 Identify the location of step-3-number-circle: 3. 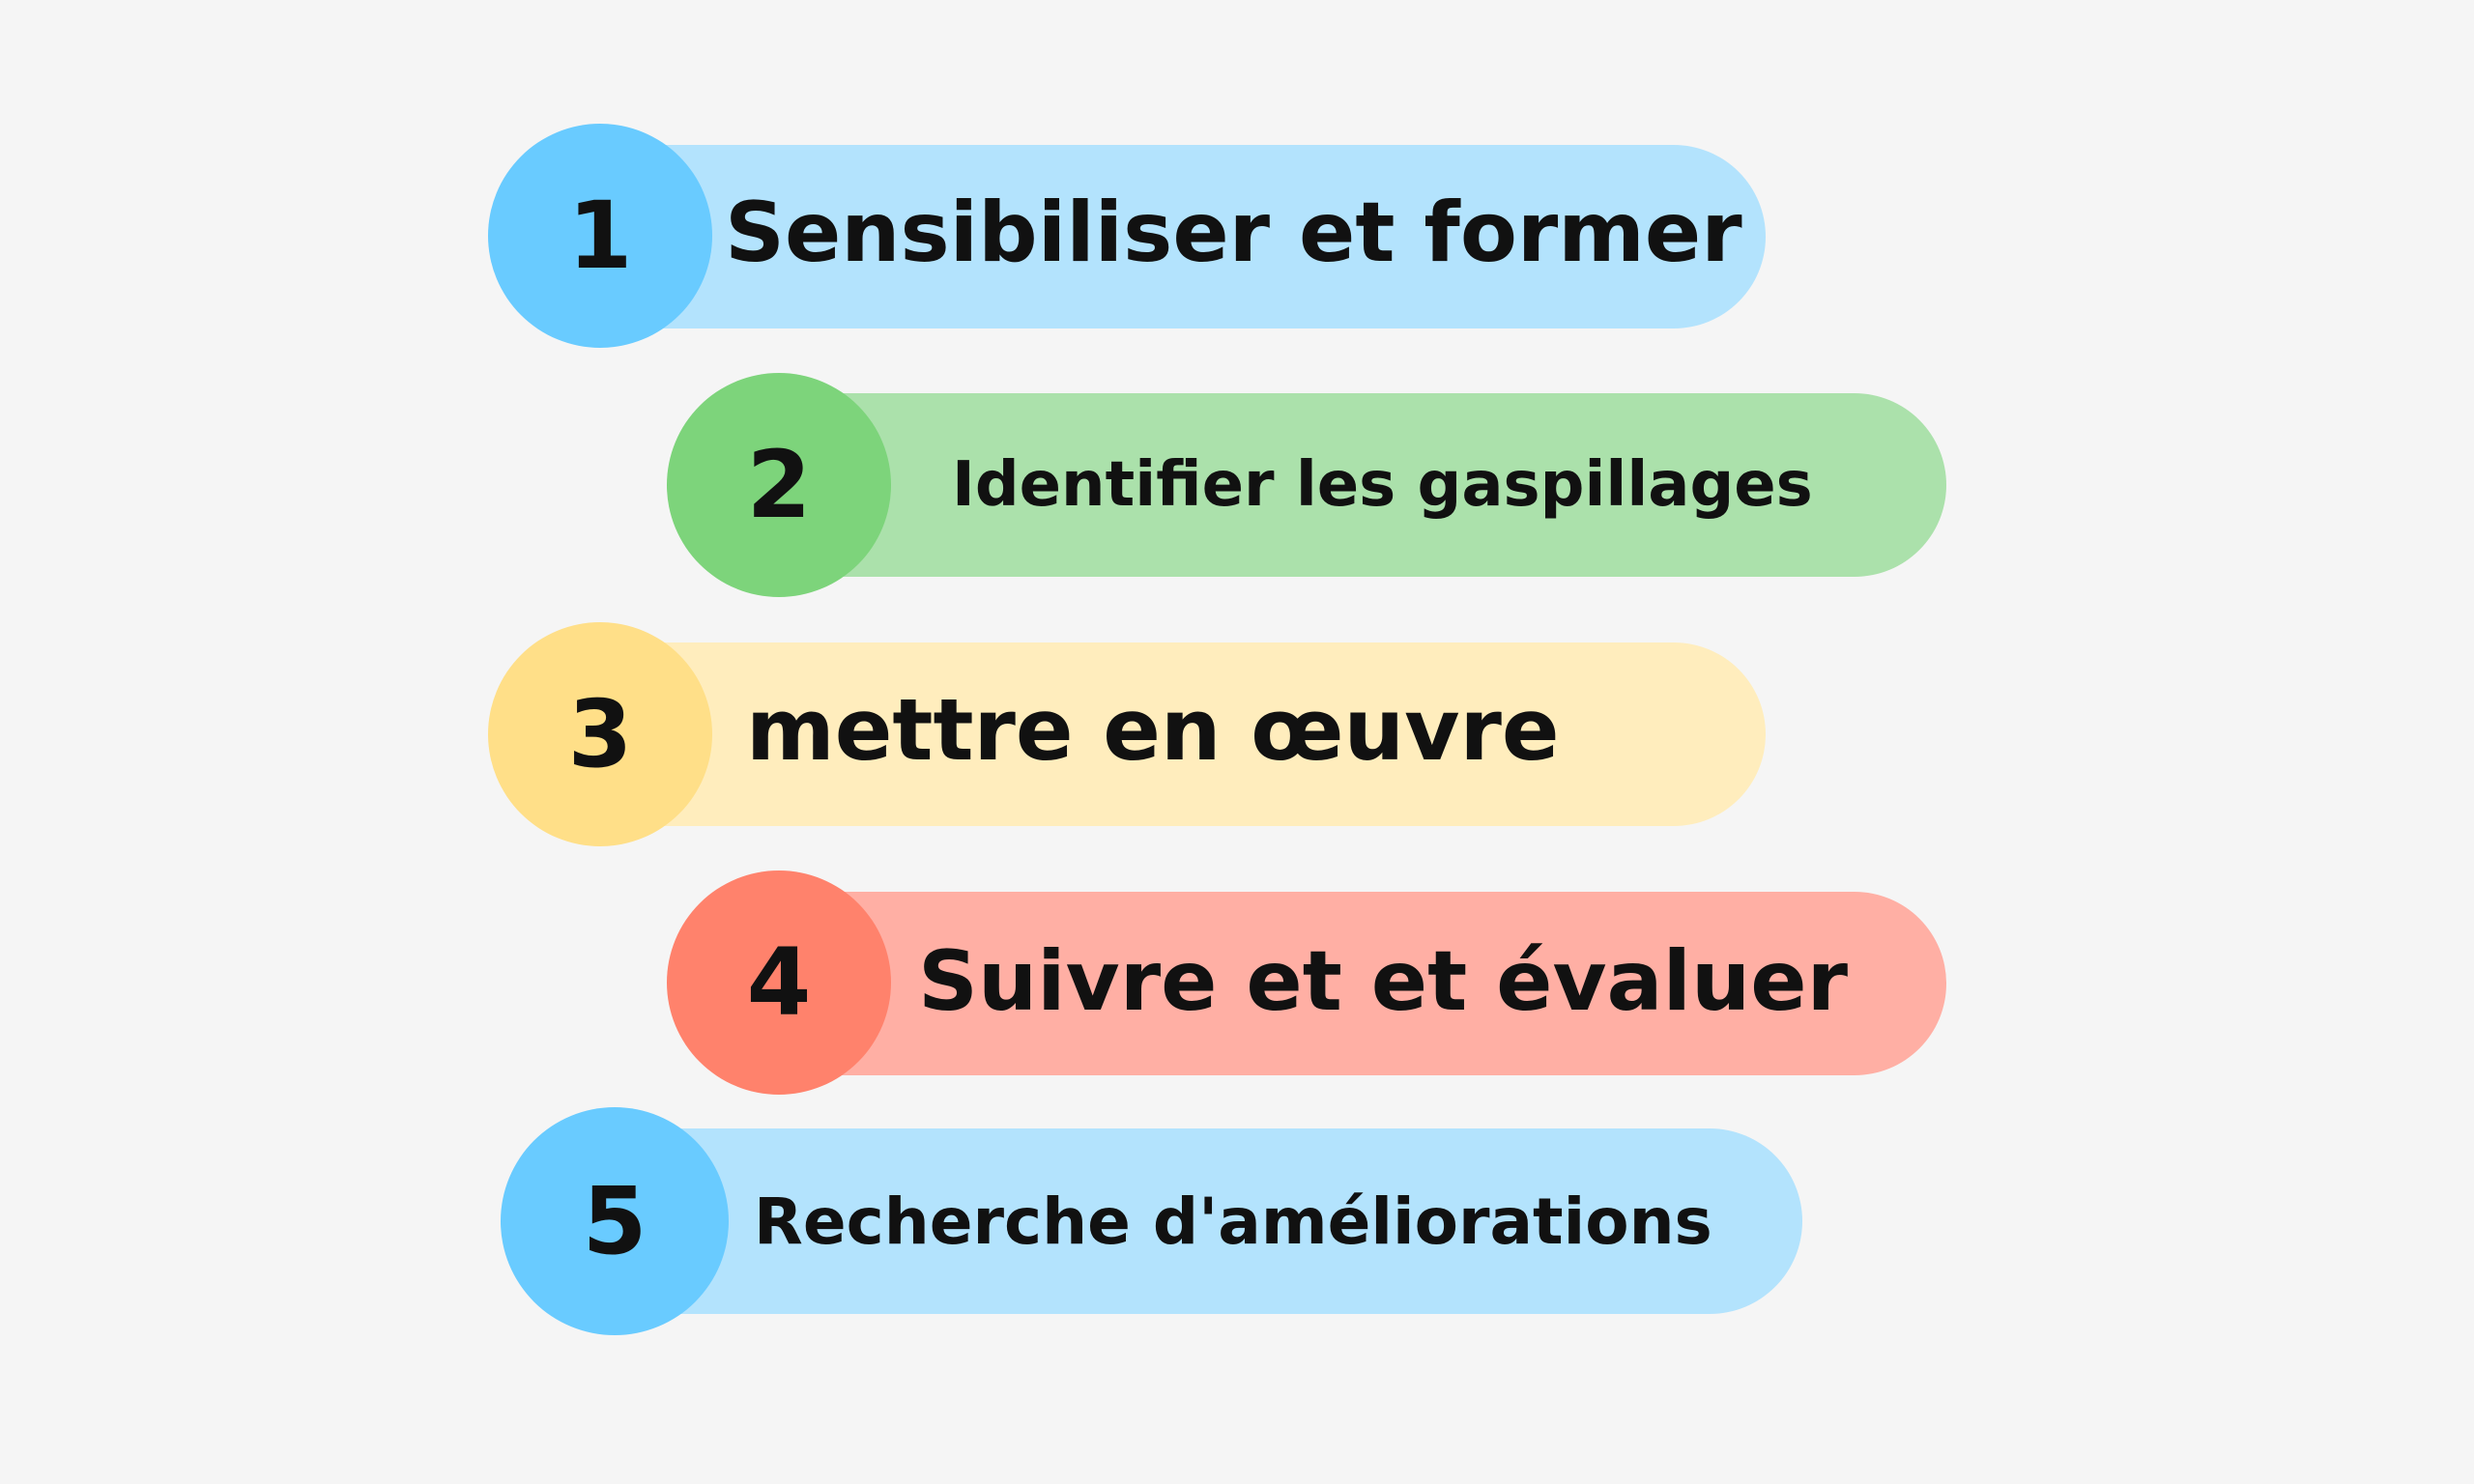
(600, 734).